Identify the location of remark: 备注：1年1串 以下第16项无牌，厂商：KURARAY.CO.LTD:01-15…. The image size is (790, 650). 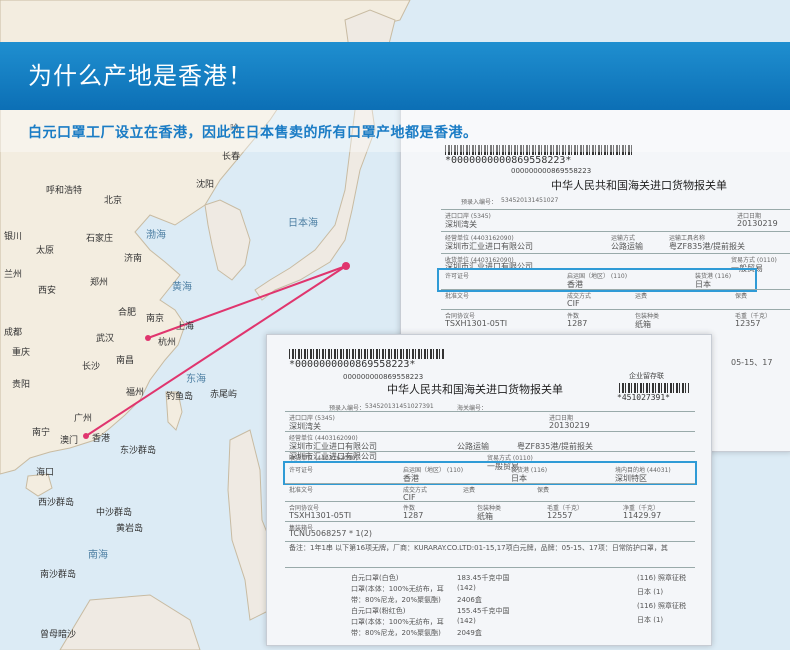
(478, 548).